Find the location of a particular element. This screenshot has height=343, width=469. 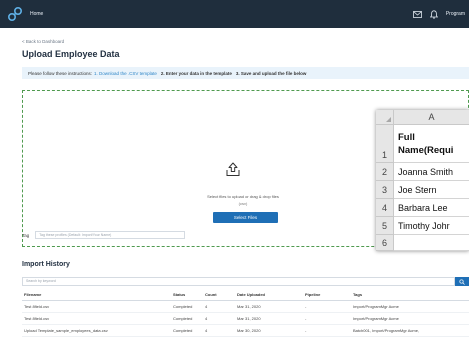

select-all-corner is located at coordinates (385, 117).